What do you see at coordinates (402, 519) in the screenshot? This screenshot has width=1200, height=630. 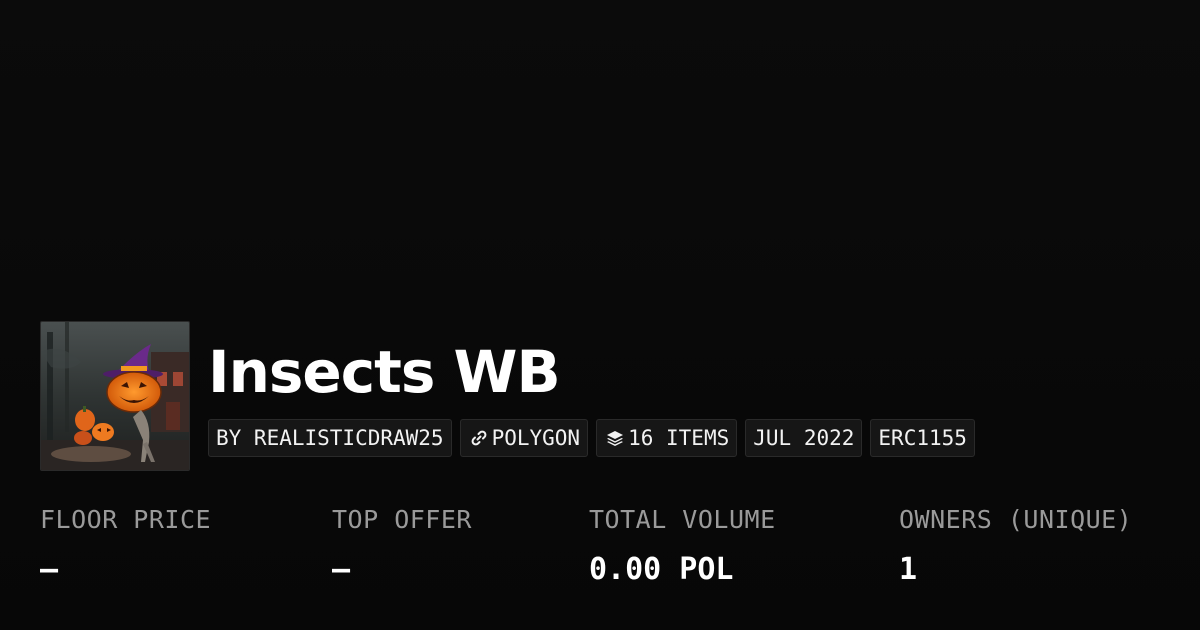 I see `stat-top-offer-label: TOP OFFER` at bounding box center [402, 519].